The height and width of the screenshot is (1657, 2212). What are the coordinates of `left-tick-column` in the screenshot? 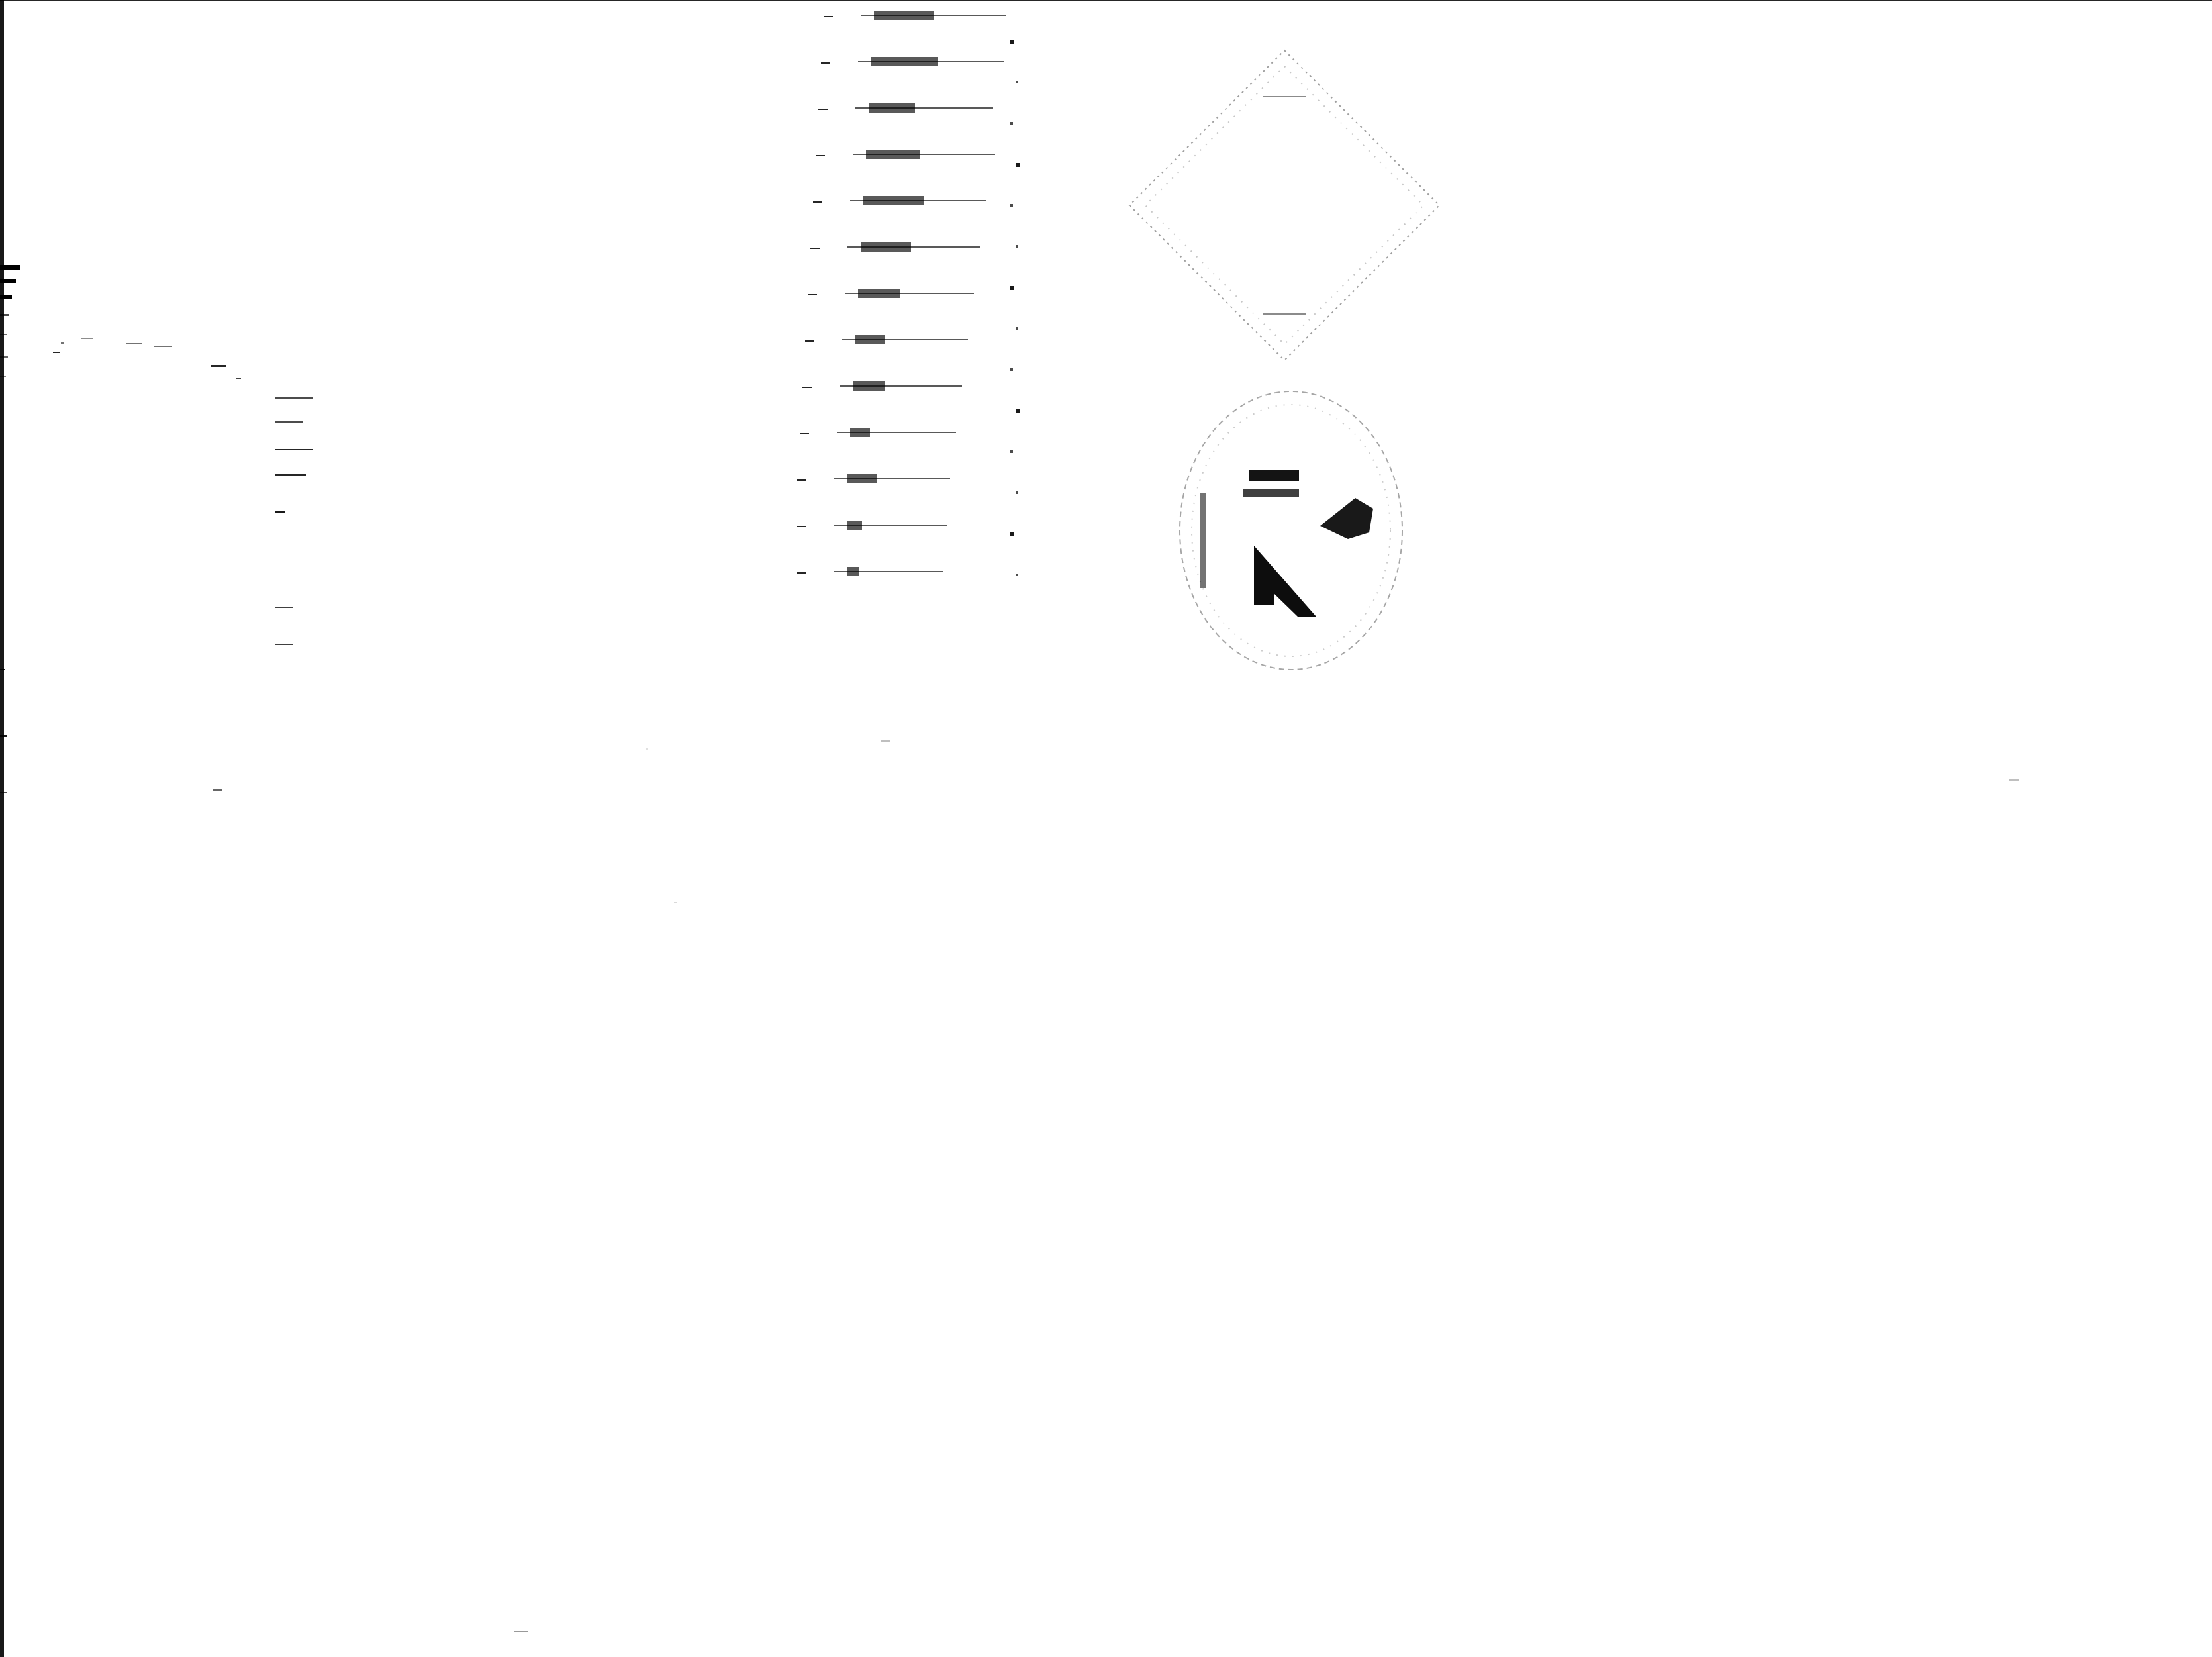 It's located at (11, 533).